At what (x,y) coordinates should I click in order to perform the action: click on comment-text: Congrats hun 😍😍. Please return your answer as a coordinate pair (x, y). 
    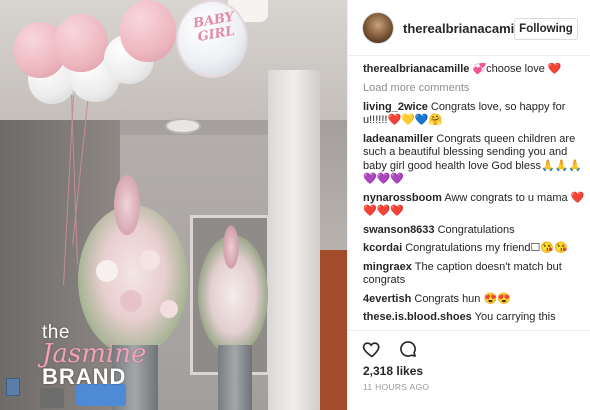
    Looking at the image, I should click on (462, 298).